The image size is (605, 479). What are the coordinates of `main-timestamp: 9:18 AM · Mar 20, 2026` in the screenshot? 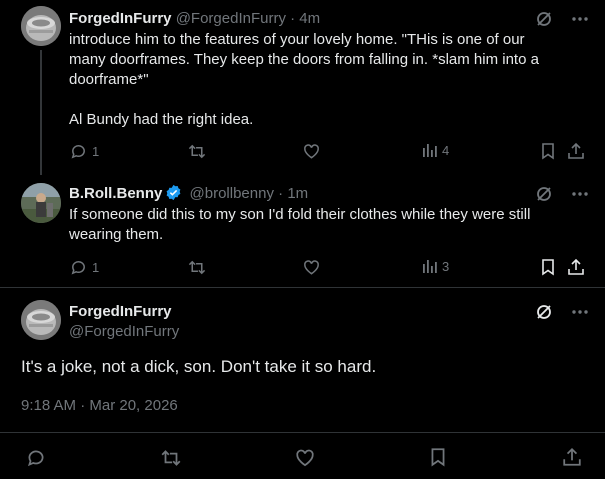 It's located at (99, 406).